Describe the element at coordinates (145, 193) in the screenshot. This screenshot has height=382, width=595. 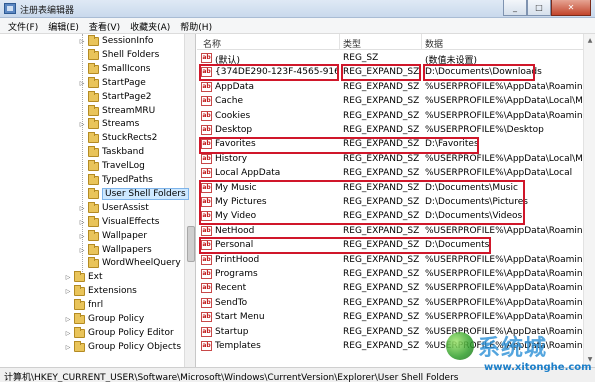
I see `tree-node-label: User Shell Folders` at that location.